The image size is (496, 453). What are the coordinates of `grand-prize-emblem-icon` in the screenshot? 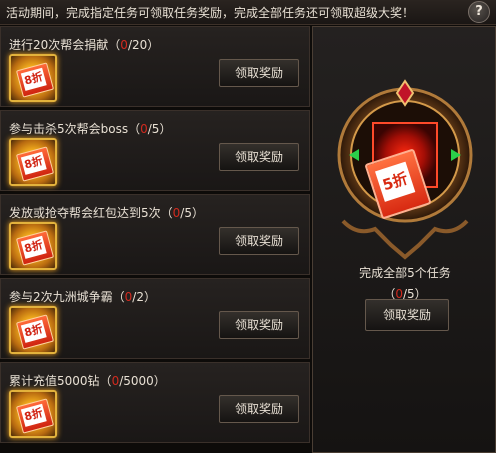 It's located at (405, 169).